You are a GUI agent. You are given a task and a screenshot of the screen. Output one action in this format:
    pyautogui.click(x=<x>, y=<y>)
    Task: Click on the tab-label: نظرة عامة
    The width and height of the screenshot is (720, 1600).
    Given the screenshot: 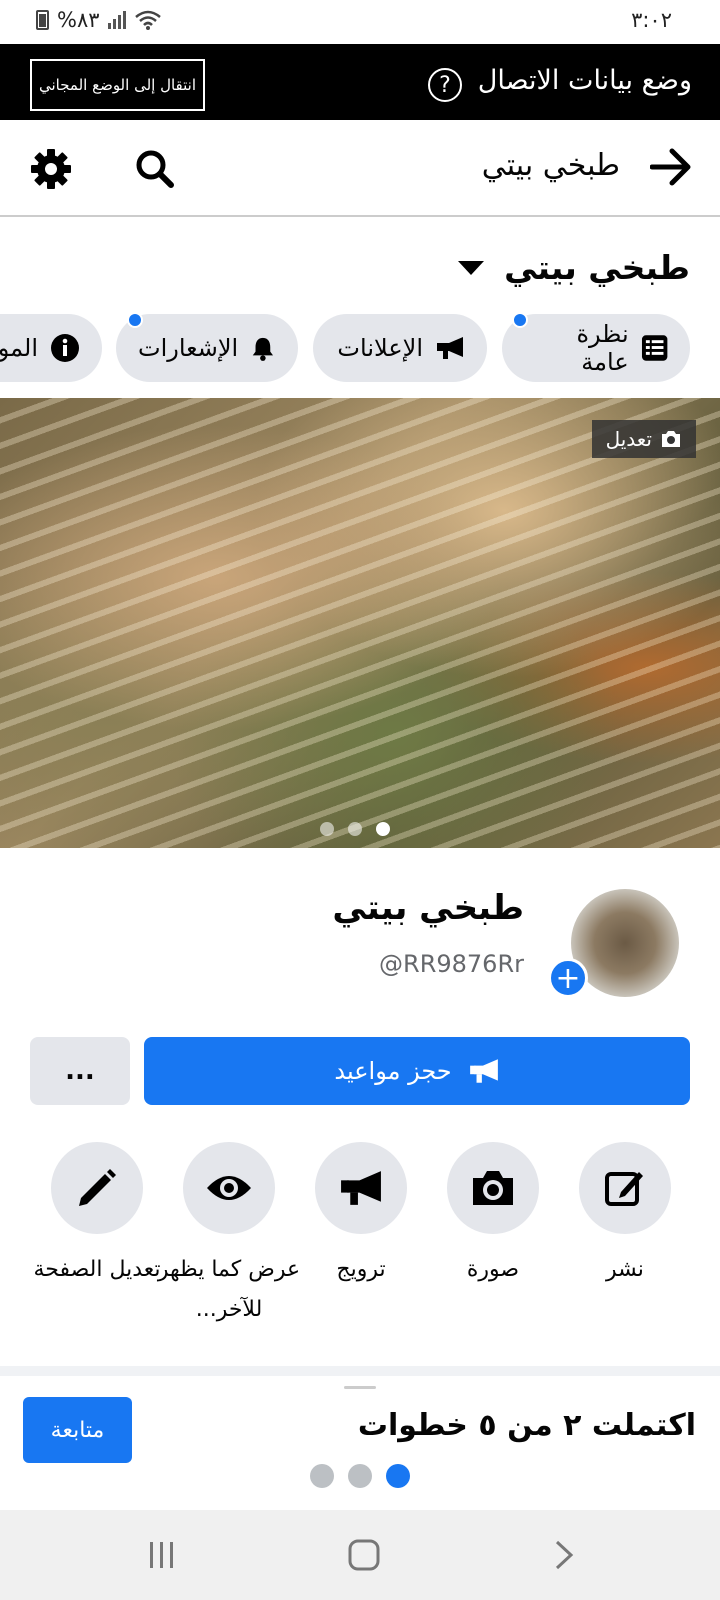 What is the action you would take?
    pyautogui.click(x=602, y=348)
    